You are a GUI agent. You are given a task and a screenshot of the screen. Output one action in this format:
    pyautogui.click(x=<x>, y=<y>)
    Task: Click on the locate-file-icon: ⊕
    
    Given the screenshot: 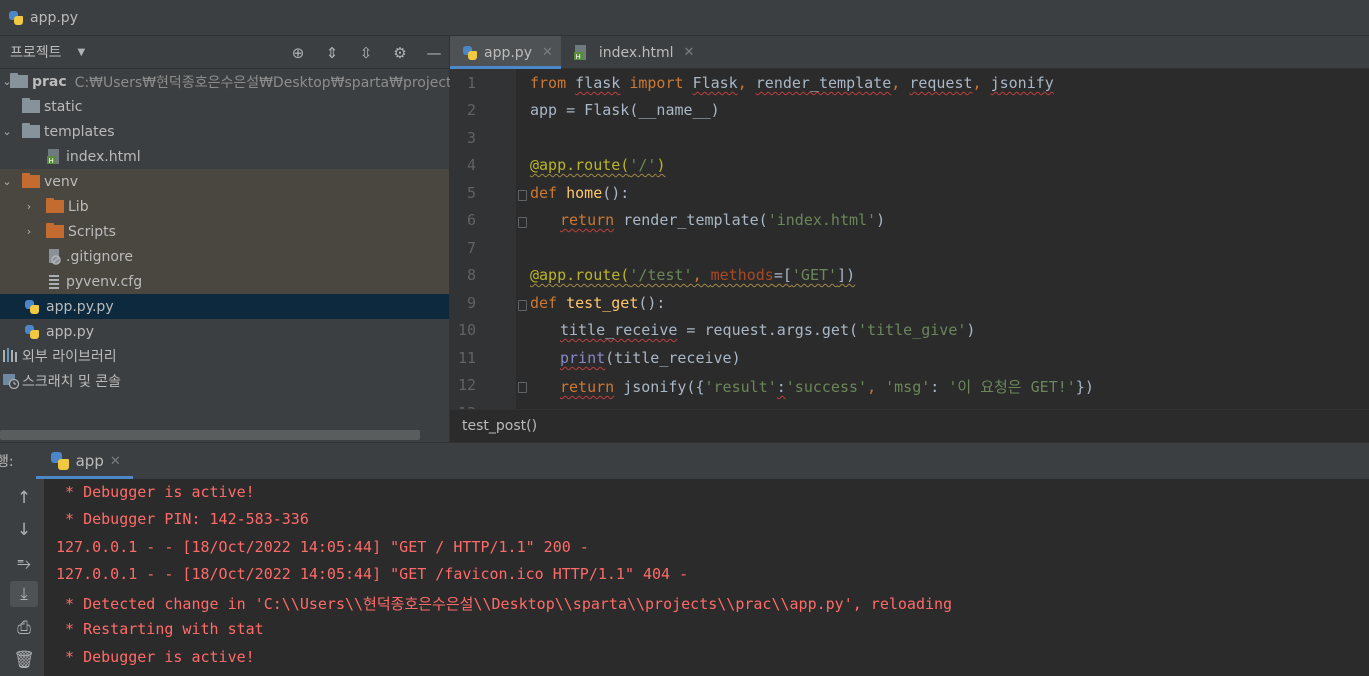 What is the action you would take?
    pyautogui.click(x=298, y=53)
    